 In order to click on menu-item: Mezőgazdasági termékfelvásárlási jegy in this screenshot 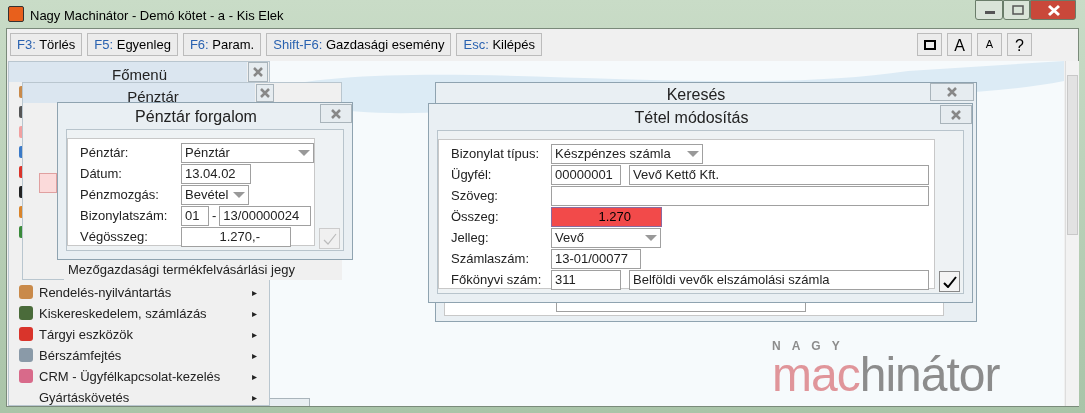, I will do `click(203, 269)`.